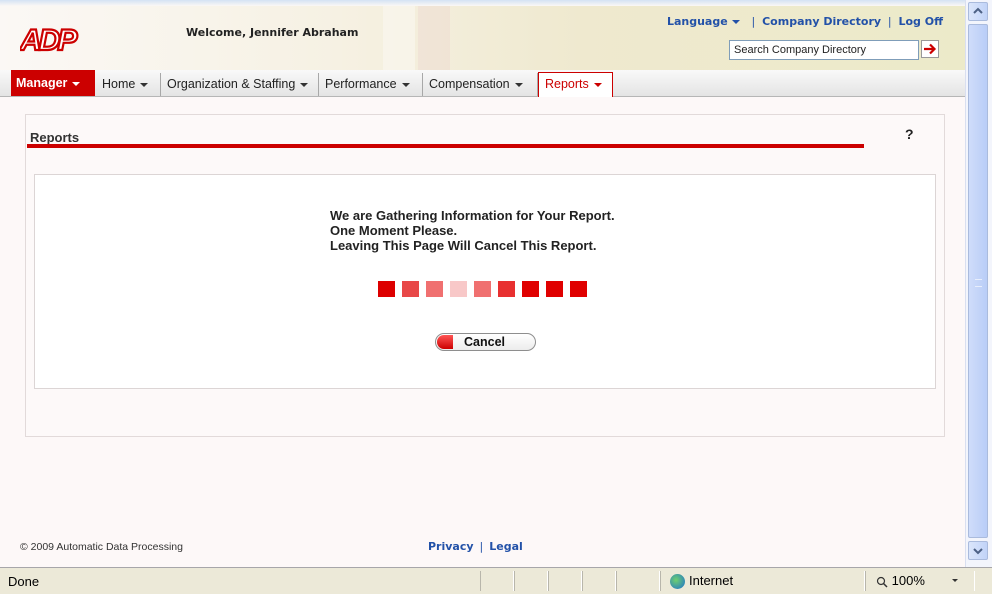 The image size is (992, 594). I want to click on scroll-down-button, so click(978, 550).